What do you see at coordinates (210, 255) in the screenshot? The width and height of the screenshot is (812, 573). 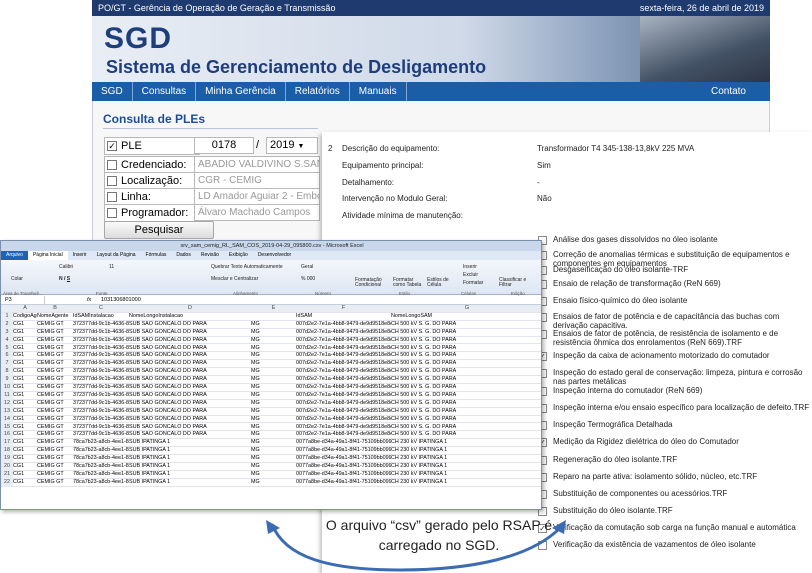 I see `tab-revisao: Revisão` at bounding box center [210, 255].